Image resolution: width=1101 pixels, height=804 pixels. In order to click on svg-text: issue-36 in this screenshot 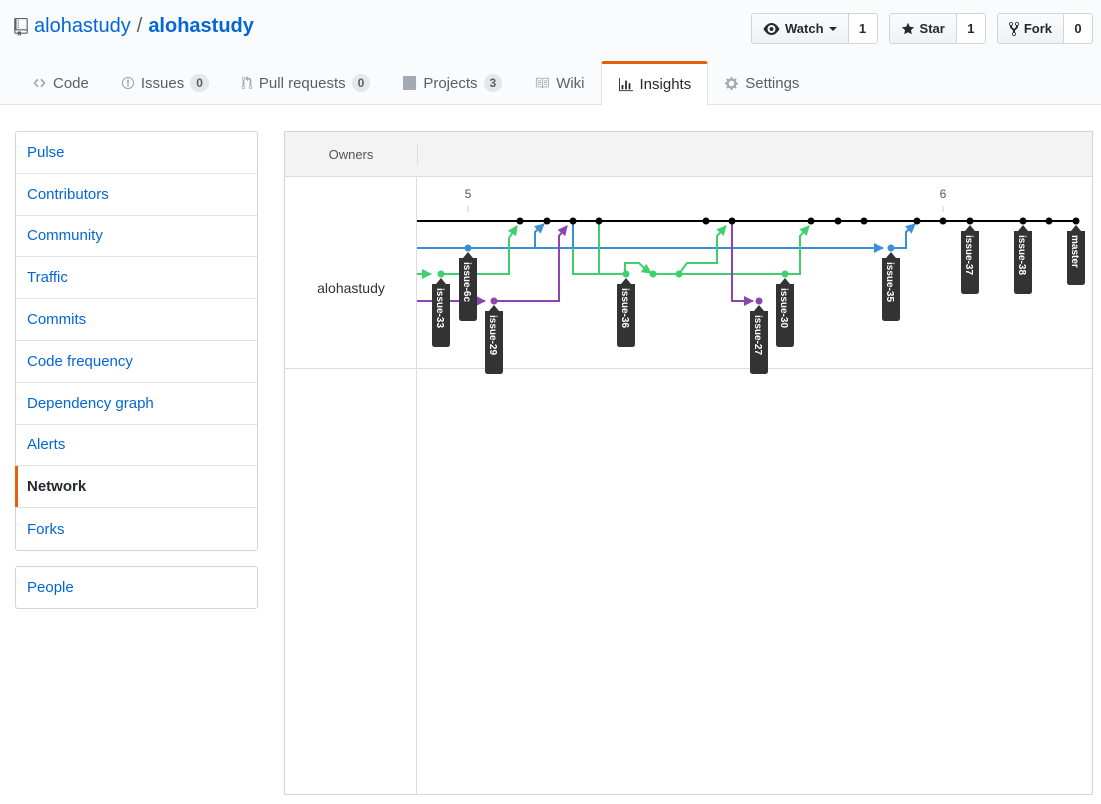, I will do `click(624, 308)`.